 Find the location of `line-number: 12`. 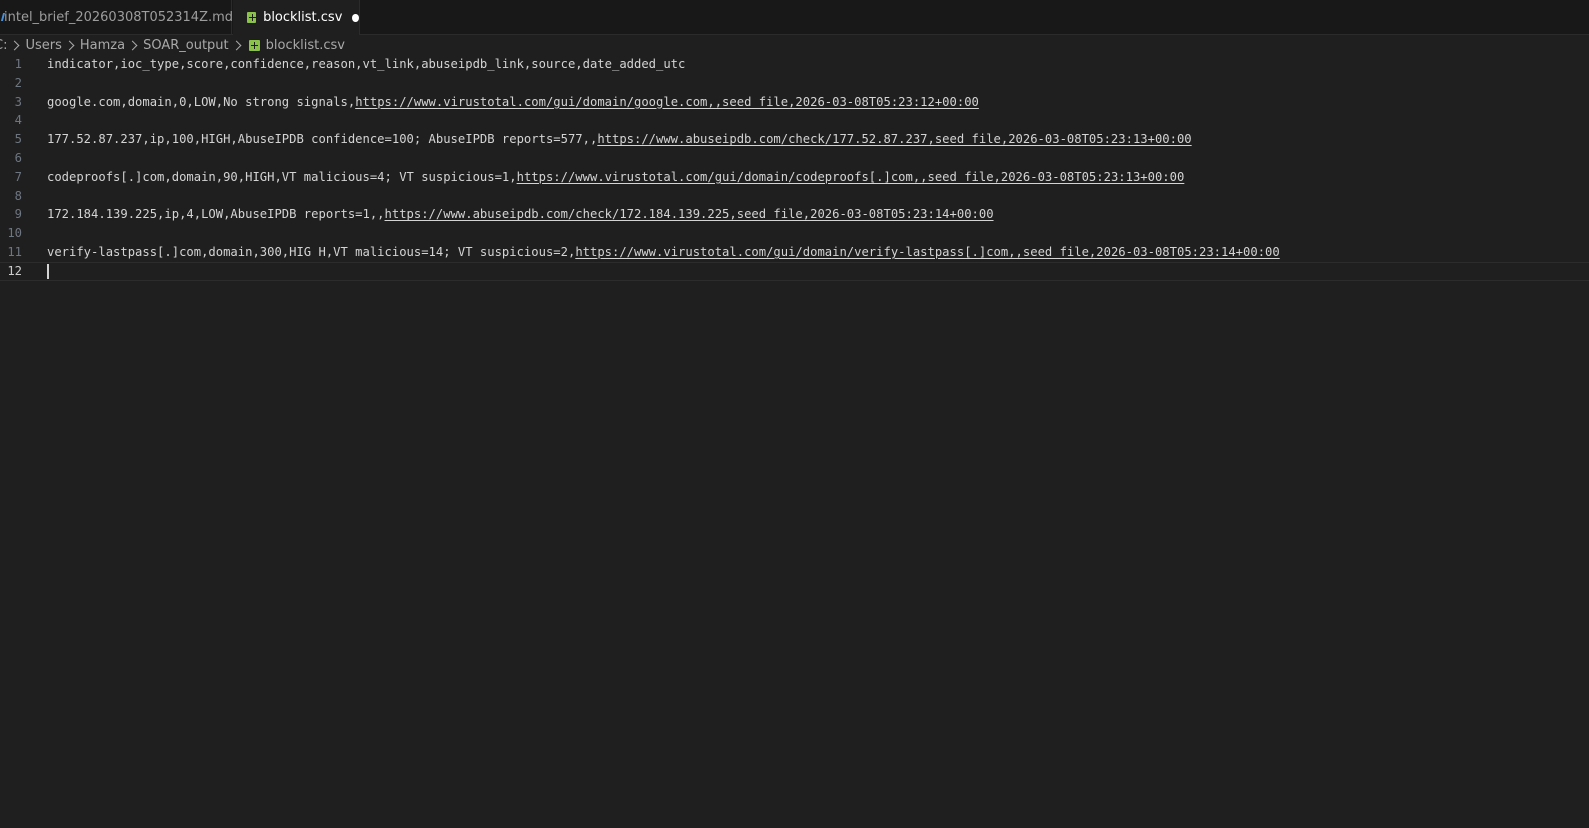

line-number: 12 is located at coordinates (14, 270).